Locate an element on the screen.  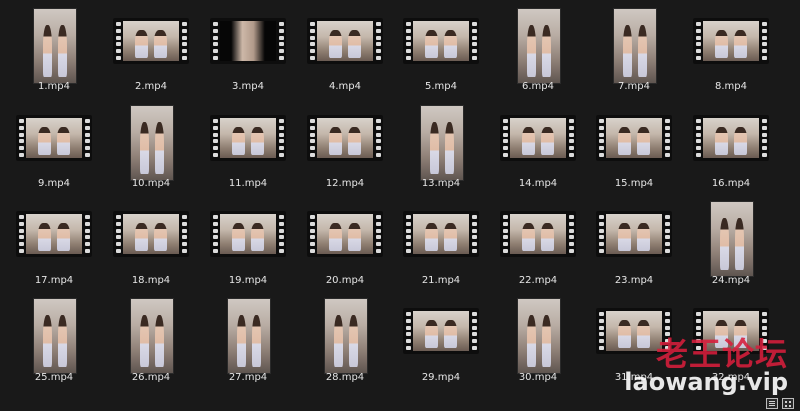
file-item: 12.mp4 is located at coordinates (345, 155).